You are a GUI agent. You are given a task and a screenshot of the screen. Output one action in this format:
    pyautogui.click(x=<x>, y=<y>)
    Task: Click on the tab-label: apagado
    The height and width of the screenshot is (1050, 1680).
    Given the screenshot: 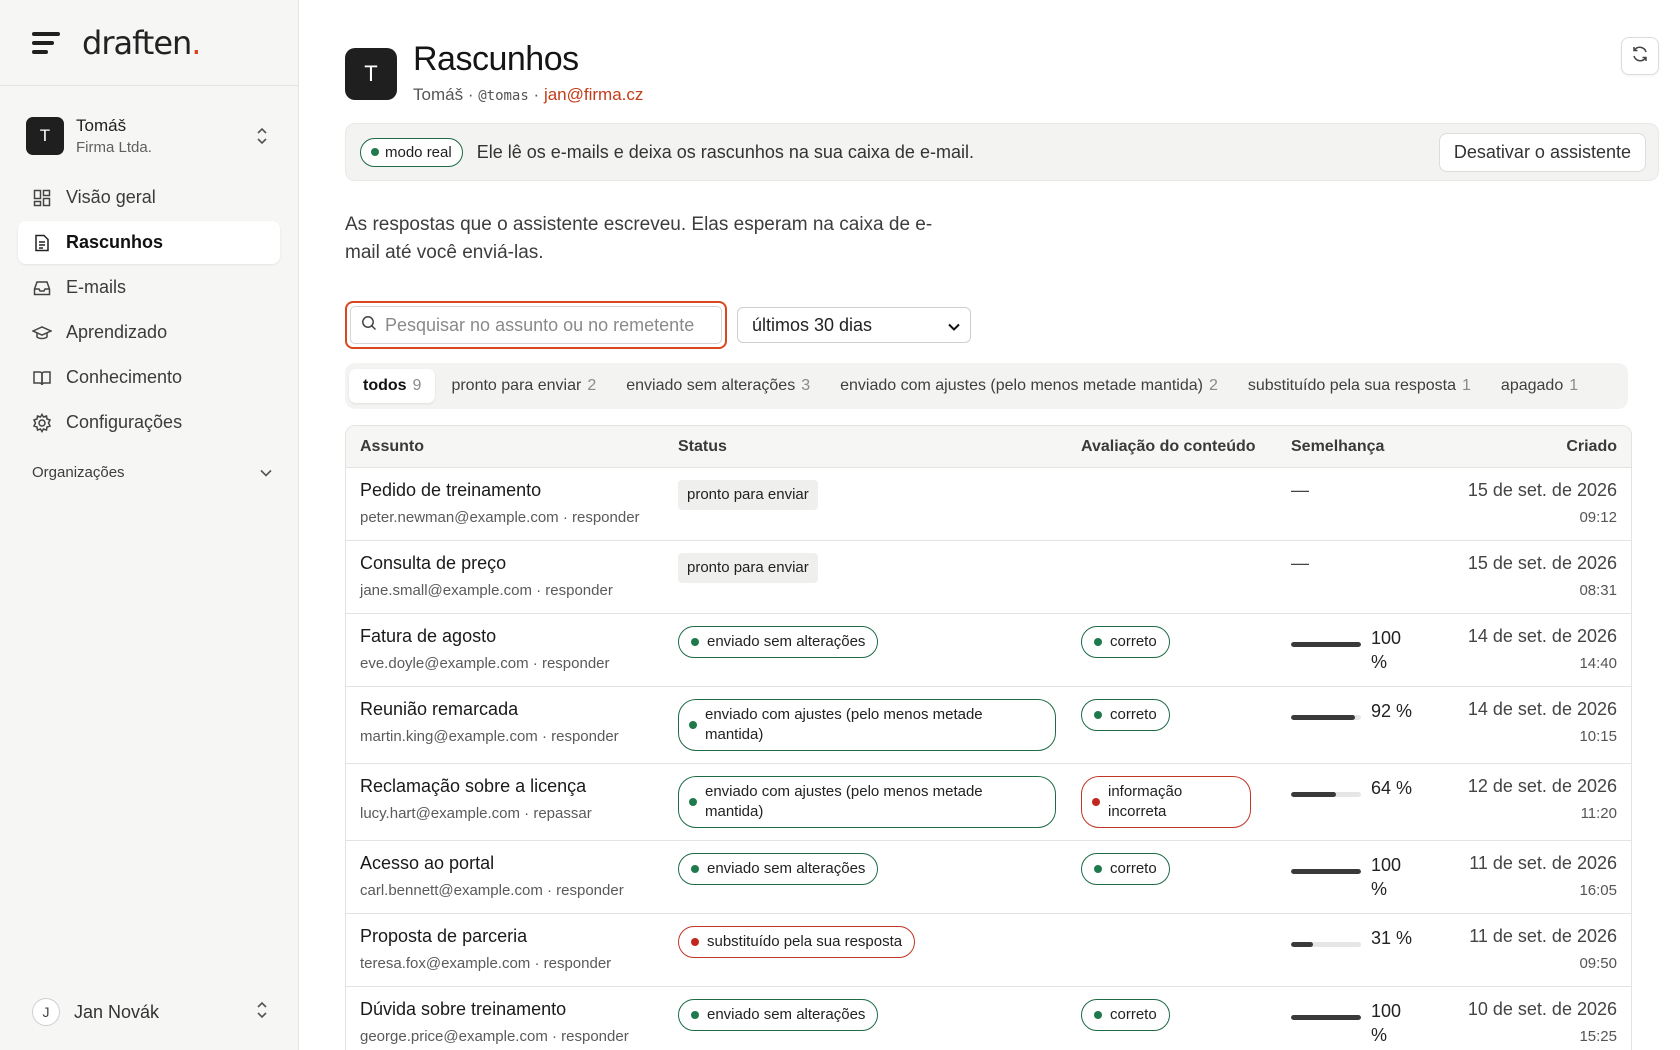 What is the action you would take?
    pyautogui.click(x=1532, y=385)
    